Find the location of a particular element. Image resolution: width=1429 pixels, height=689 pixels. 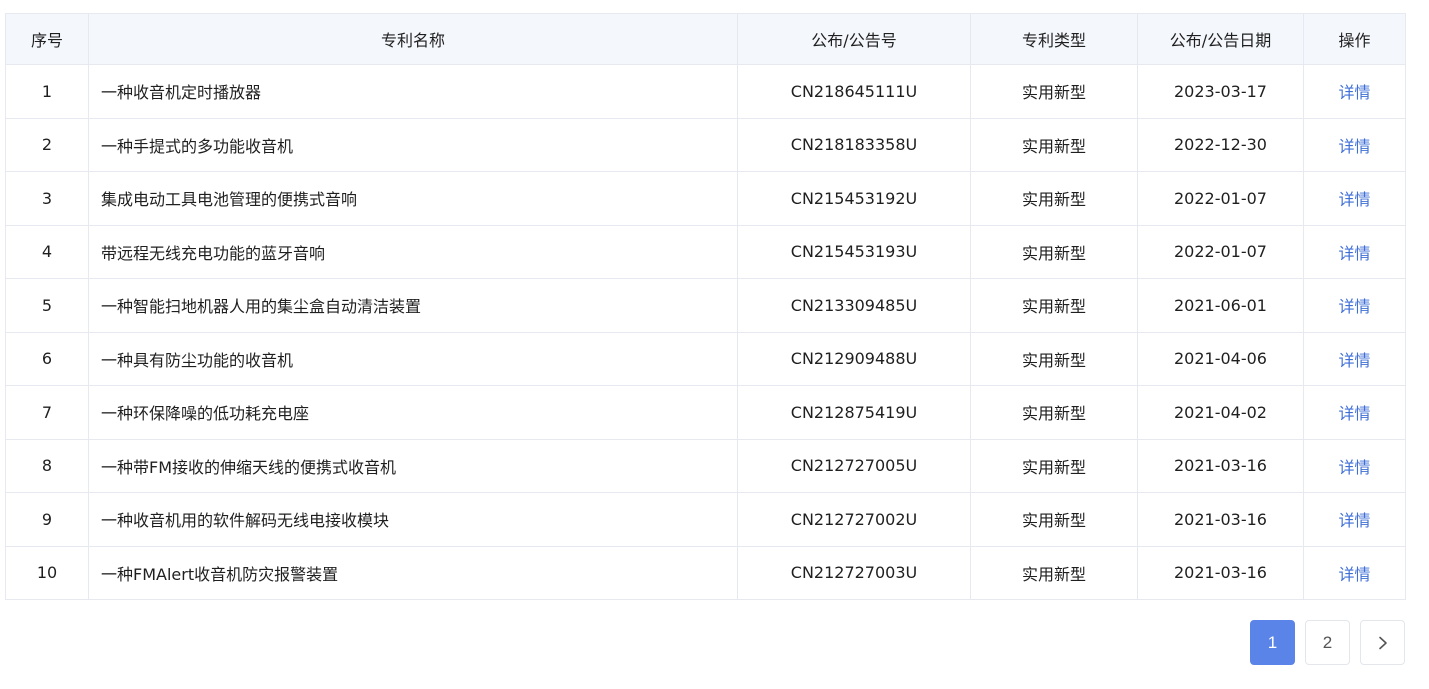

column-header-type: 专利类型 is located at coordinates (1054, 39).